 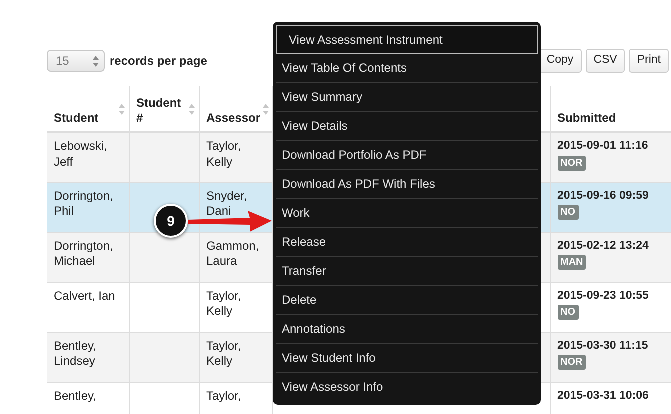 What do you see at coordinates (407, 387) in the screenshot?
I see `menu-item: View Assessor Info` at bounding box center [407, 387].